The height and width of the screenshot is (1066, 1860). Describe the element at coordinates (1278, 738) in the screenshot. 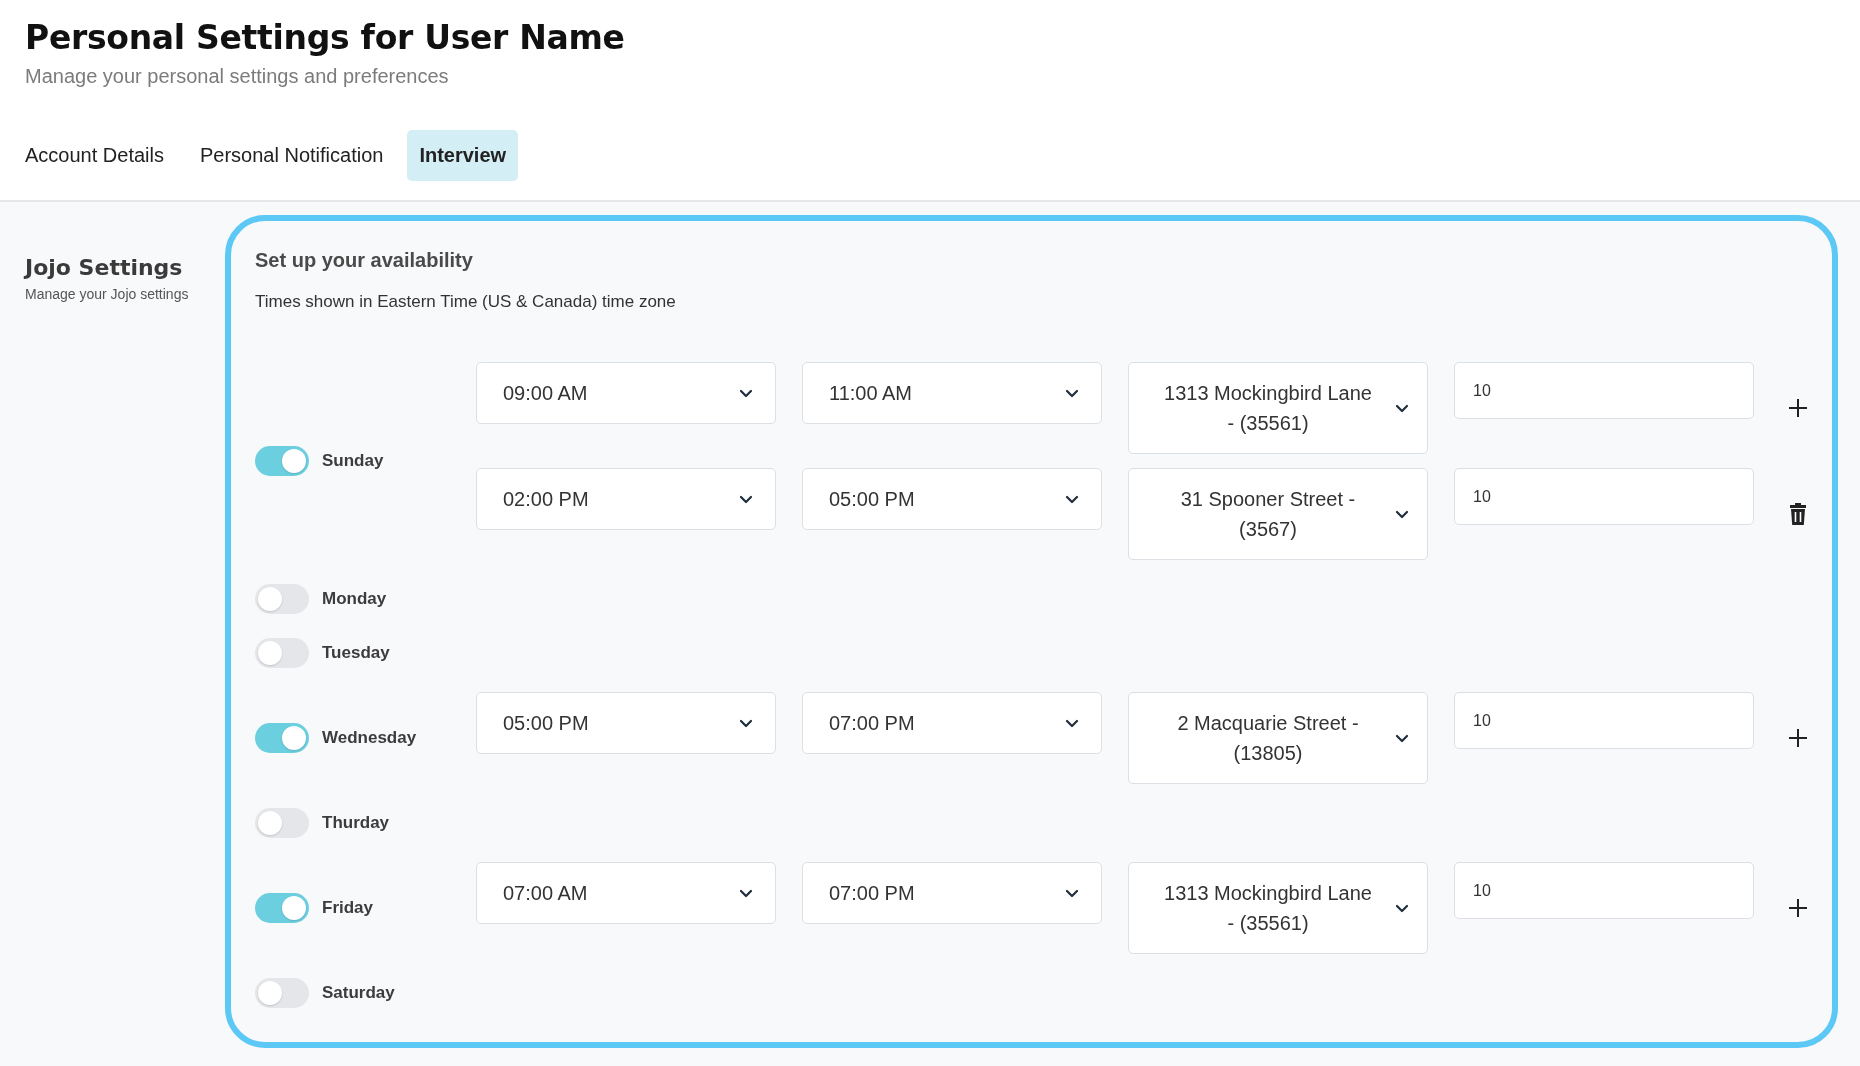

I see `location-select: 2 Macquarie Street - (13805)` at that location.